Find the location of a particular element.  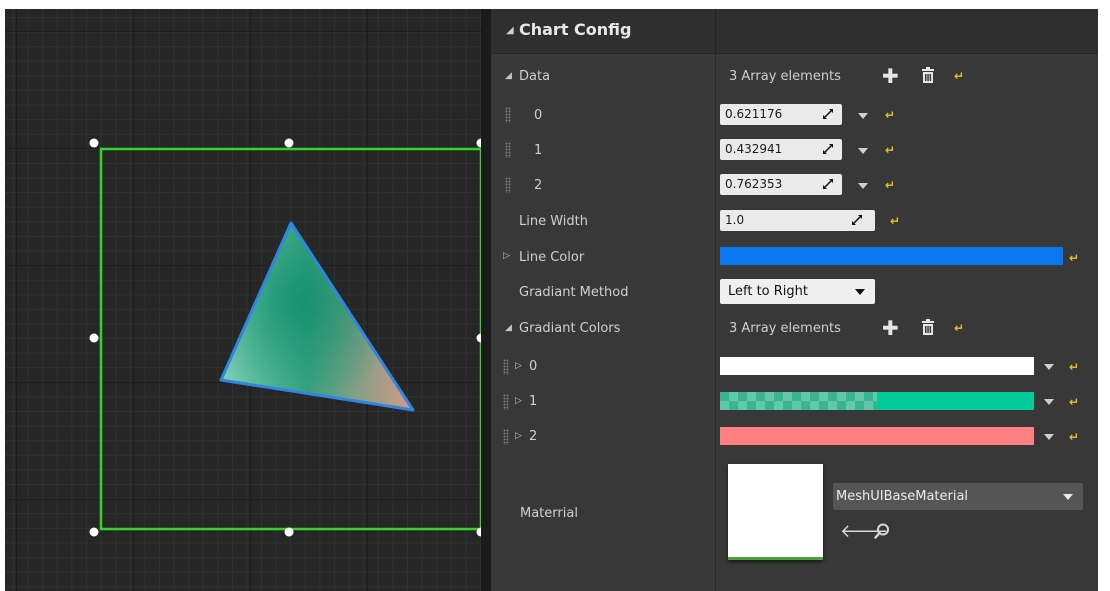

property-row-line-width: Line Width 1.0 ↵ is located at coordinates (794, 221).